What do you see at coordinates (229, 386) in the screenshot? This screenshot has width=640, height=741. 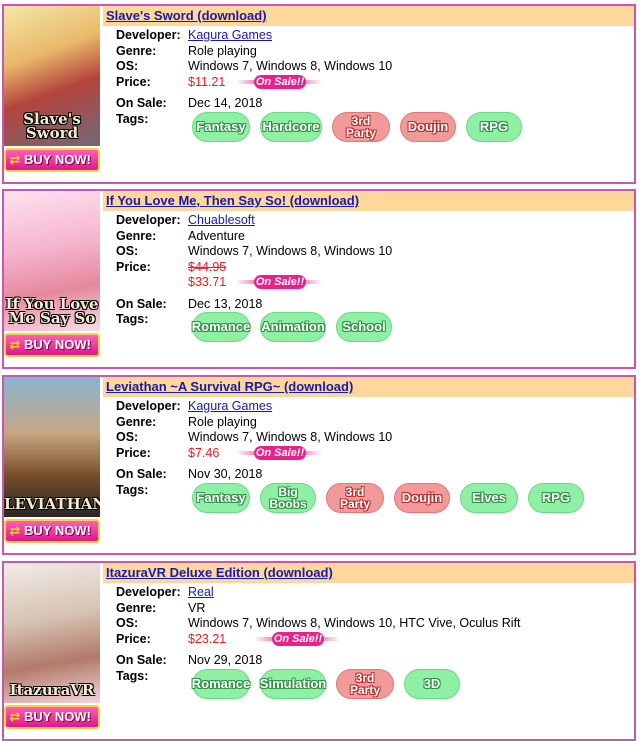 I see `game-title-link: Leviathan ~A Survival RPG~ (download)` at bounding box center [229, 386].